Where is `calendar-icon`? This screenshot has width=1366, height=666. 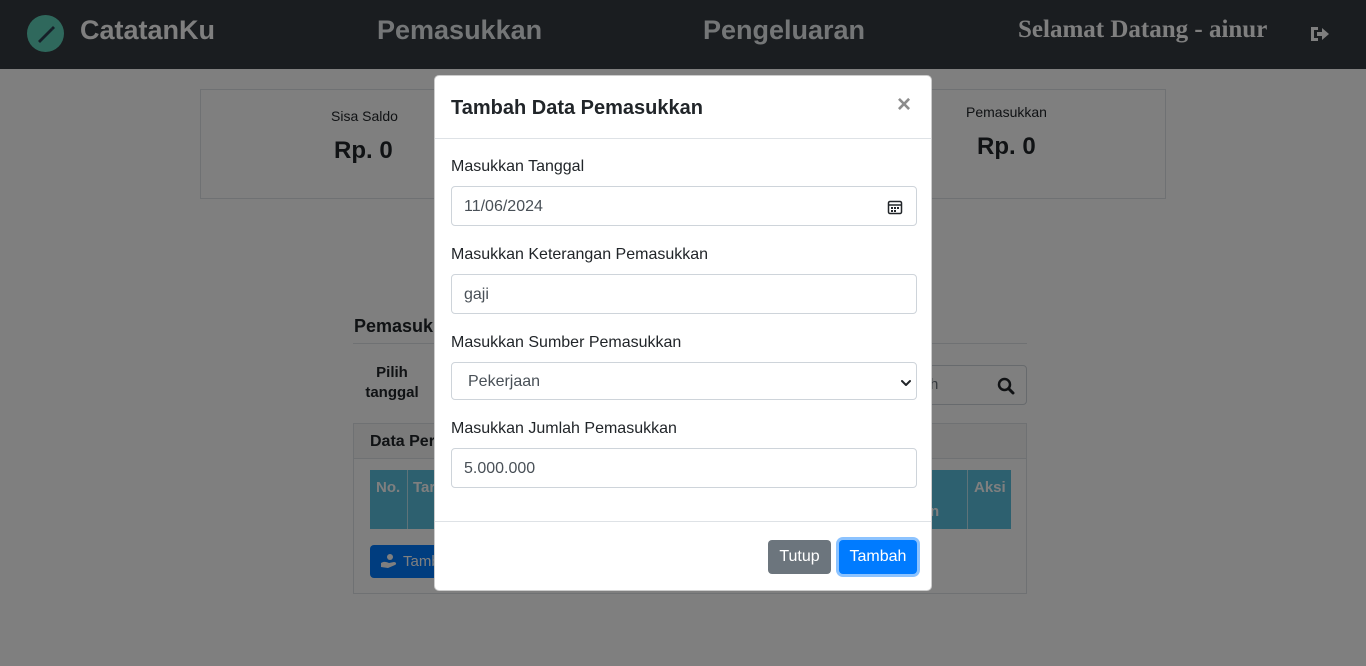
calendar-icon is located at coordinates (895, 209).